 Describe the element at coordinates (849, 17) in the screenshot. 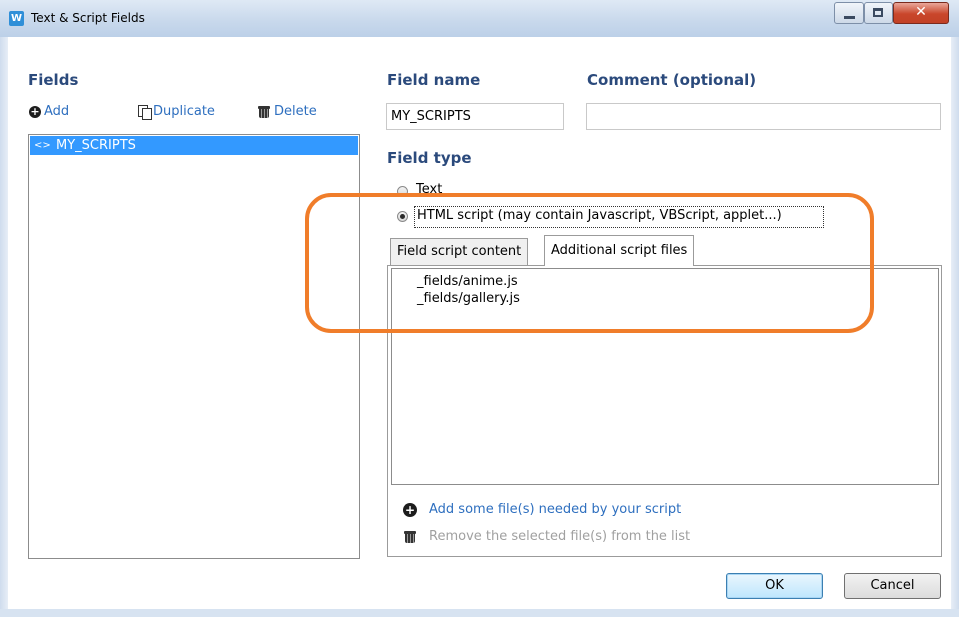

I see `minimize-icon` at that location.